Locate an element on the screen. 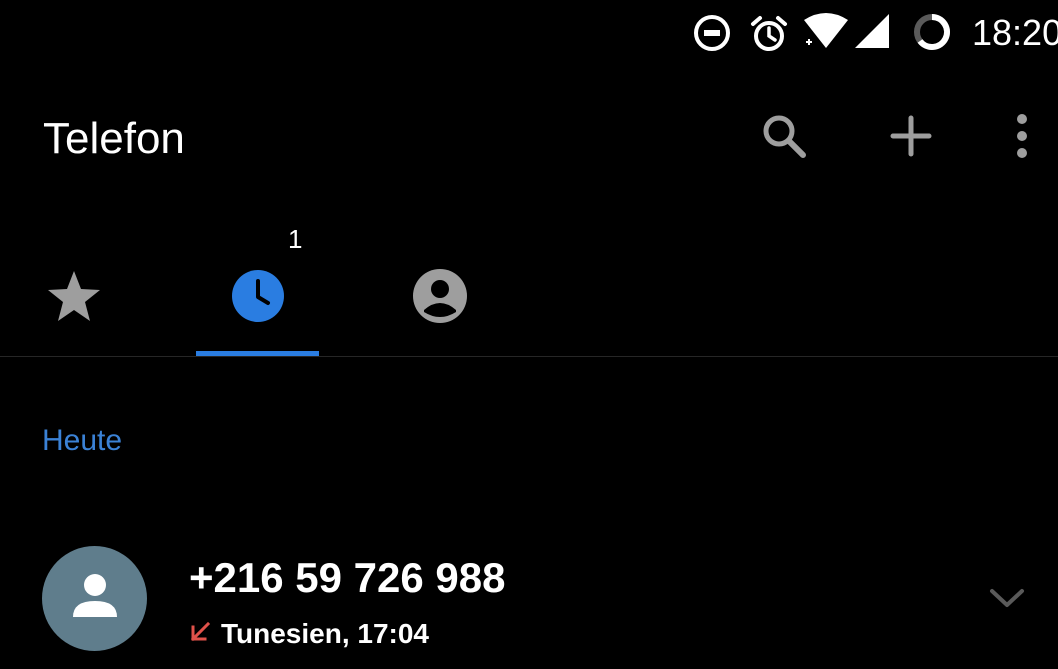 The image size is (1058, 669). add-icon is located at coordinates (911, 138).